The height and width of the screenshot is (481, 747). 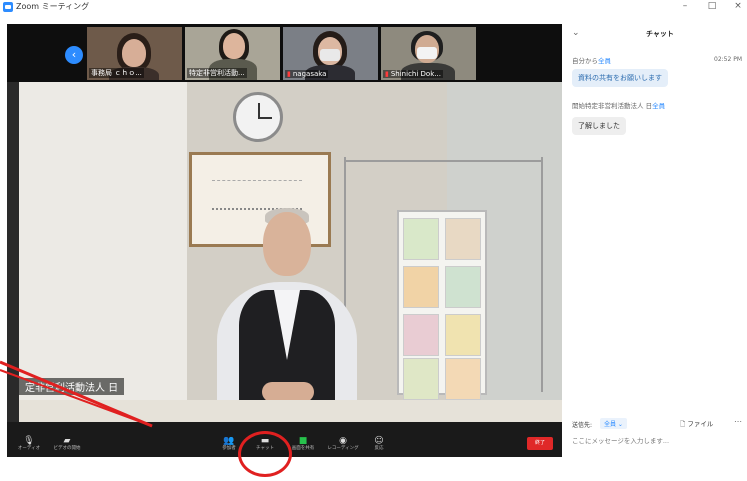 I want to click on pamphlet-rack, so click(x=442, y=305).